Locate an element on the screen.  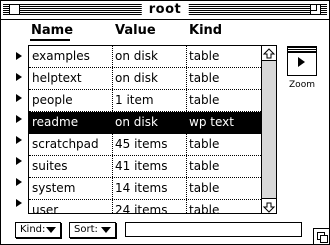
cell-name: scratchpad is located at coordinates (65, 144).